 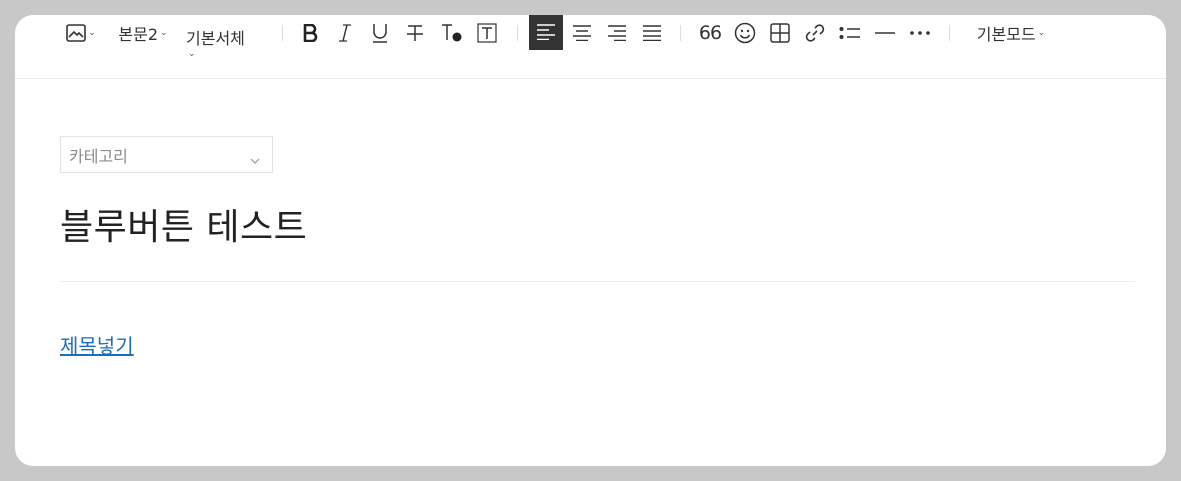 I want to click on quote-button: 66, so click(x=710, y=33).